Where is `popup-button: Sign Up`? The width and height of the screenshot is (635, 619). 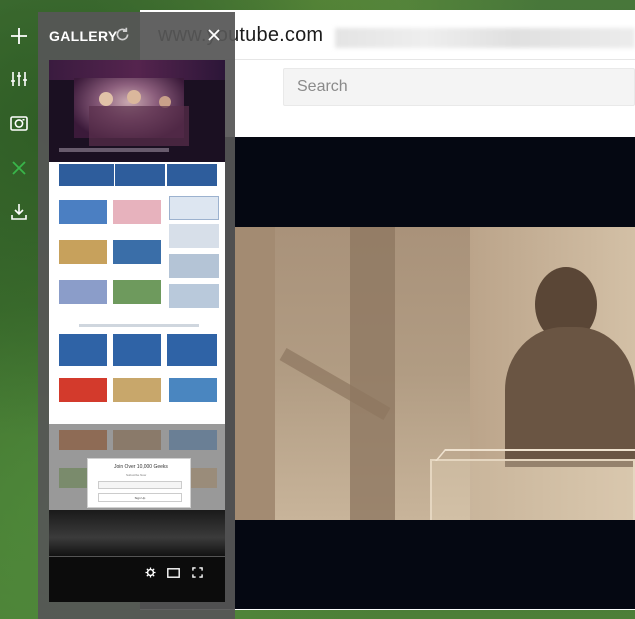
popup-button: Sign Up is located at coordinates (140, 497).